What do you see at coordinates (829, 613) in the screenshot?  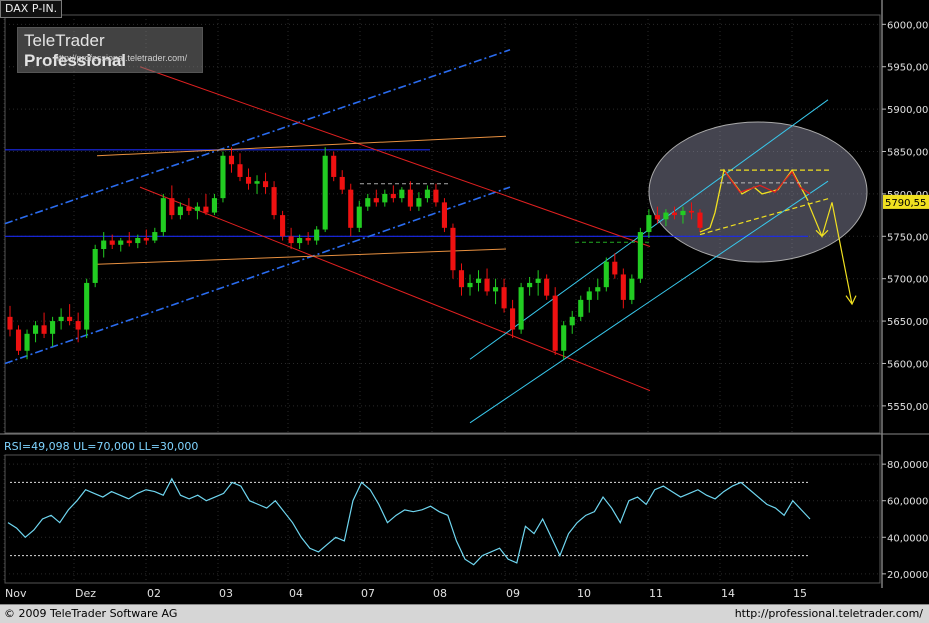 I see `footer-url: http://professional.teletrader.com/` at bounding box center [829, 613].